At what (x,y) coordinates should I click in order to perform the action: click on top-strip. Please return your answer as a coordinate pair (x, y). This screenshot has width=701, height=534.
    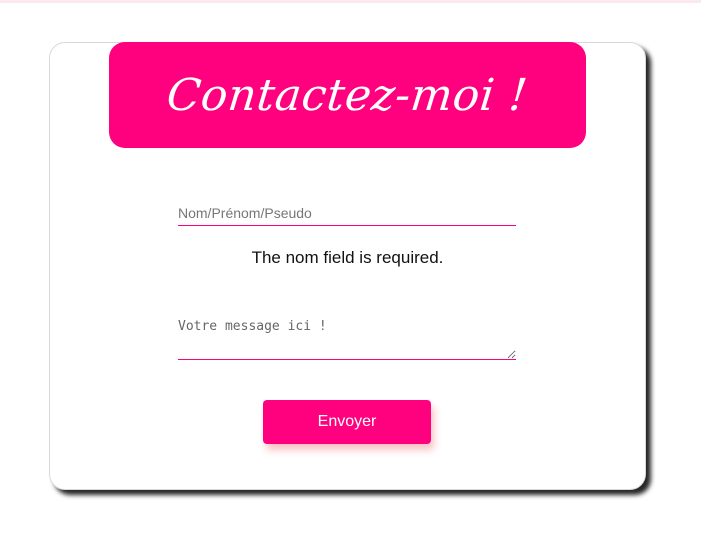
    Looking at the image, I should click on (350, 1).